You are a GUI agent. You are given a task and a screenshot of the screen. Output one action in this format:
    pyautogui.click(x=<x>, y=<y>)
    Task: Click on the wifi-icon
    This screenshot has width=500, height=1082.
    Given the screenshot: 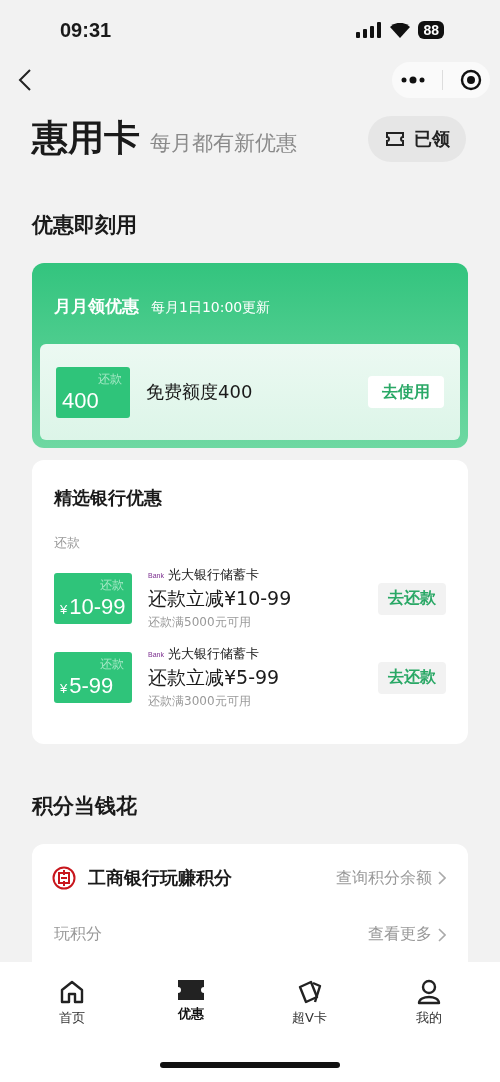 What is the action you would take?
    pyautogui.click(x=400, y=30)
    